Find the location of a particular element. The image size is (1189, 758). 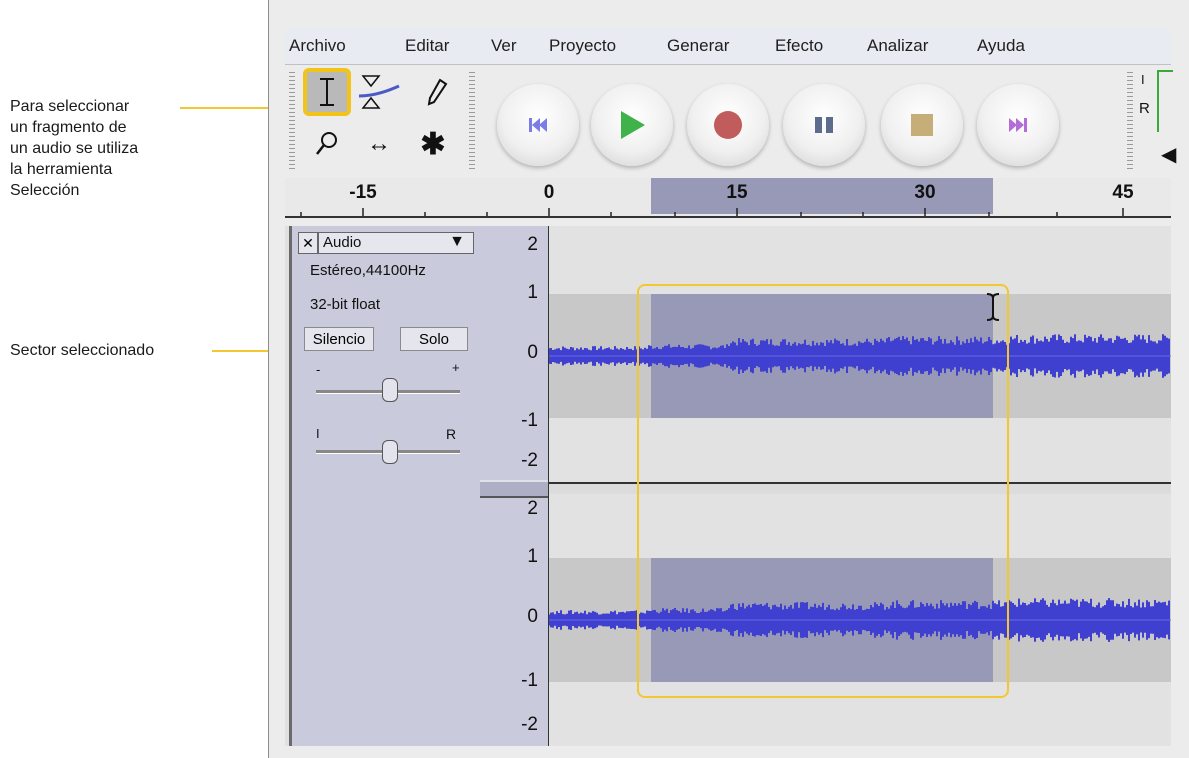

pencil-icon is located at coordinates (437, 92).